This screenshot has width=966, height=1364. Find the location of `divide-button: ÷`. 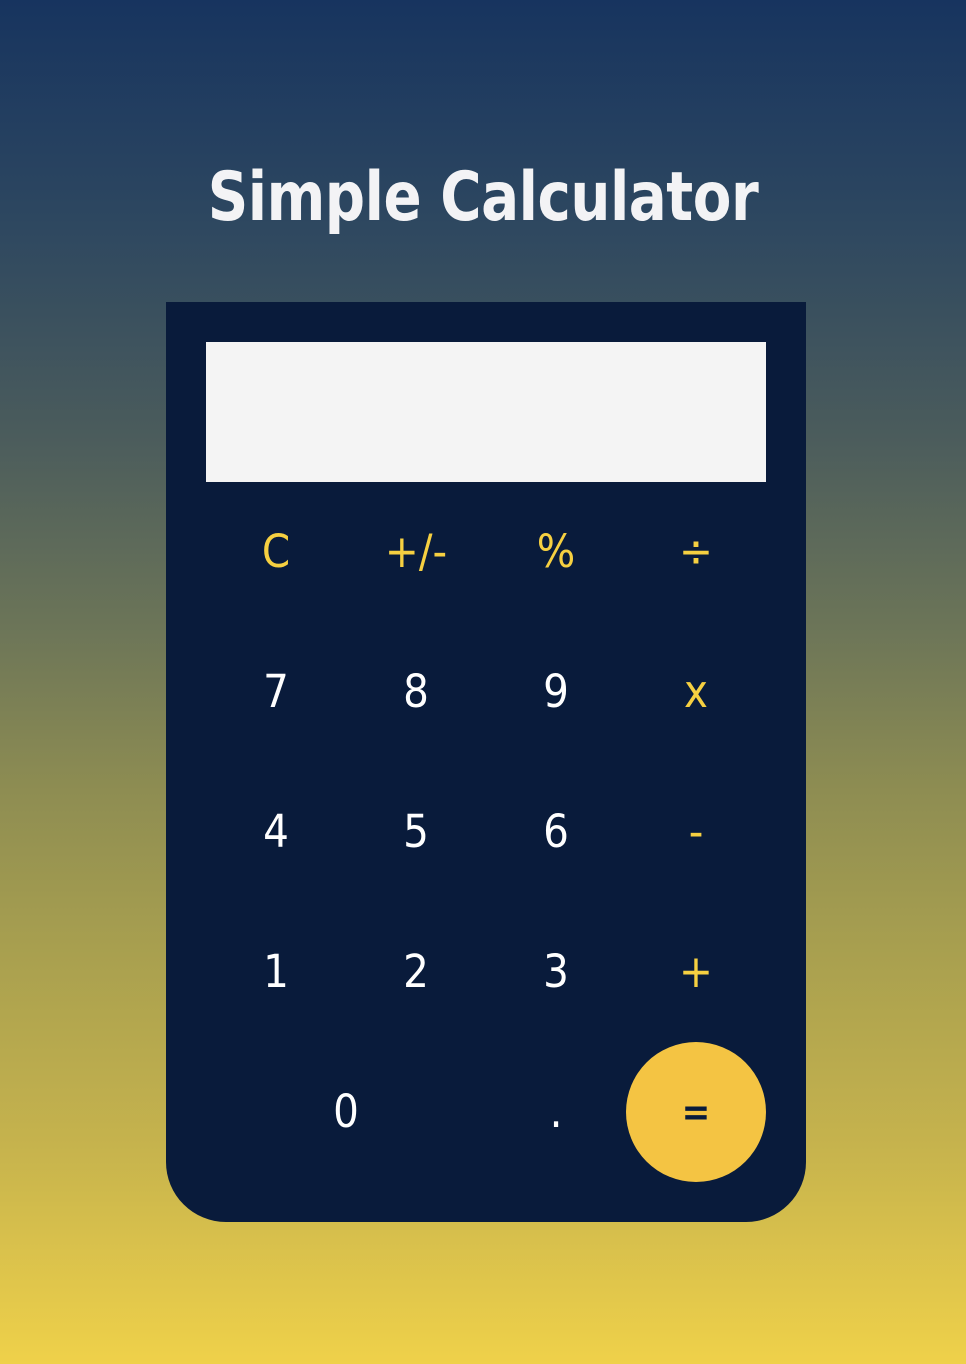

divide-button: ÷ is located at coordinates (696, 552).